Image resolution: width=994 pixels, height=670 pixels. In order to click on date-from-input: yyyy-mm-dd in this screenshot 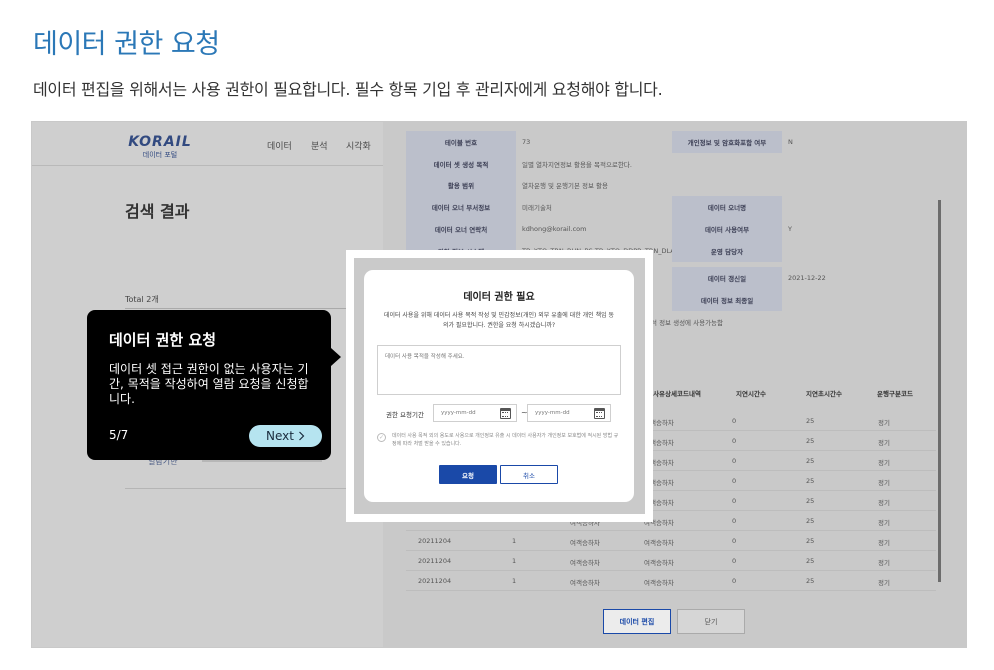, I will do `click(475, 413)`.